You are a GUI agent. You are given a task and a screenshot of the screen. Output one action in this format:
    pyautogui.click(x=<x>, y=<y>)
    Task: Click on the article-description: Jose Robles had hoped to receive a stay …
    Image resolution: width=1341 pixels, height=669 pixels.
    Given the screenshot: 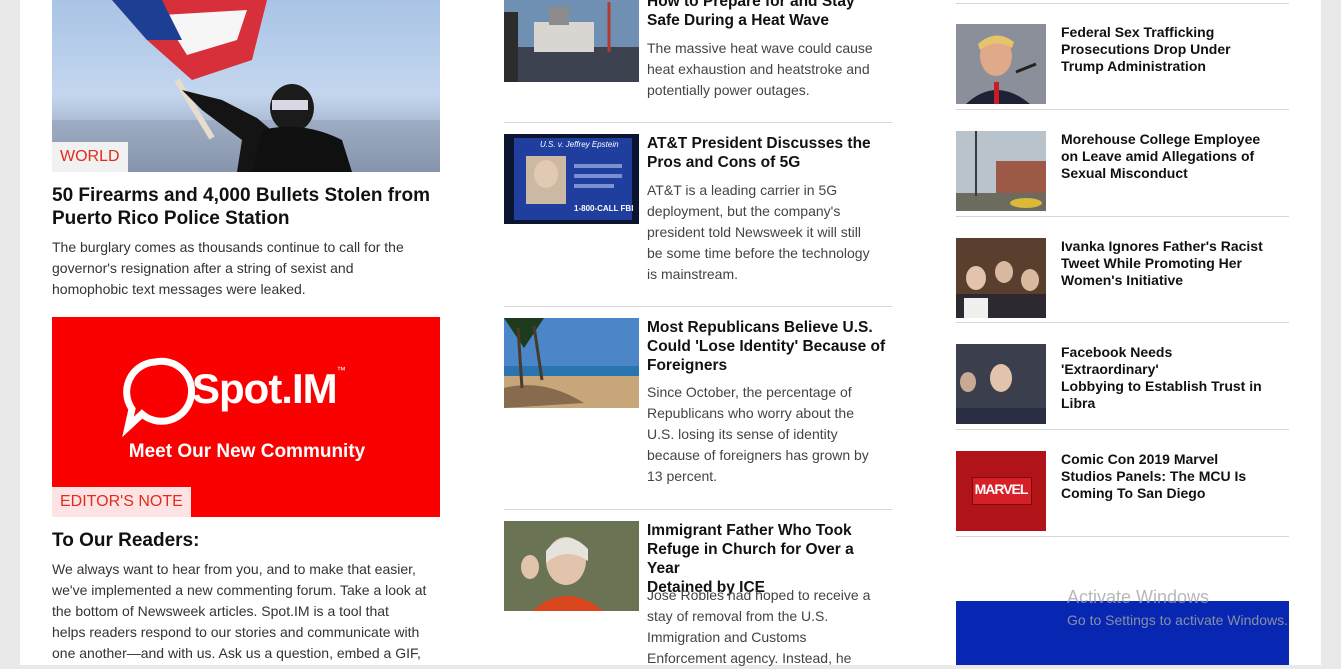 What is the action you would take?
    pyautogui.click(x=767, y=627)
    